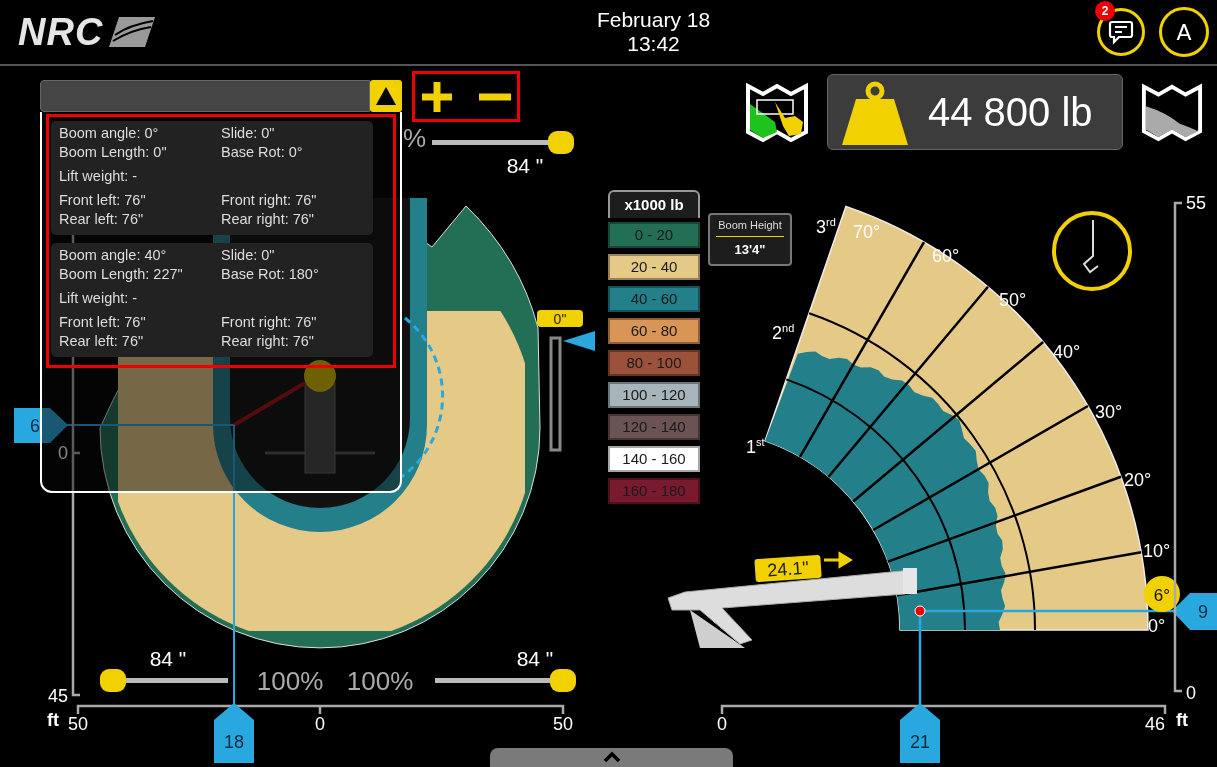 This screenshot has width=1217, height=767. What do you see at coordinates (212, 300) in the screenshot?
I see `preset-card: Boom angle: 40° Slide: 0" Boom Length: 227" Base Rot: 180° Lift weight: - Front left: 76" Front right: 76" Rear left: 76" Rear right: 76"` at bounding box center [212, 300].